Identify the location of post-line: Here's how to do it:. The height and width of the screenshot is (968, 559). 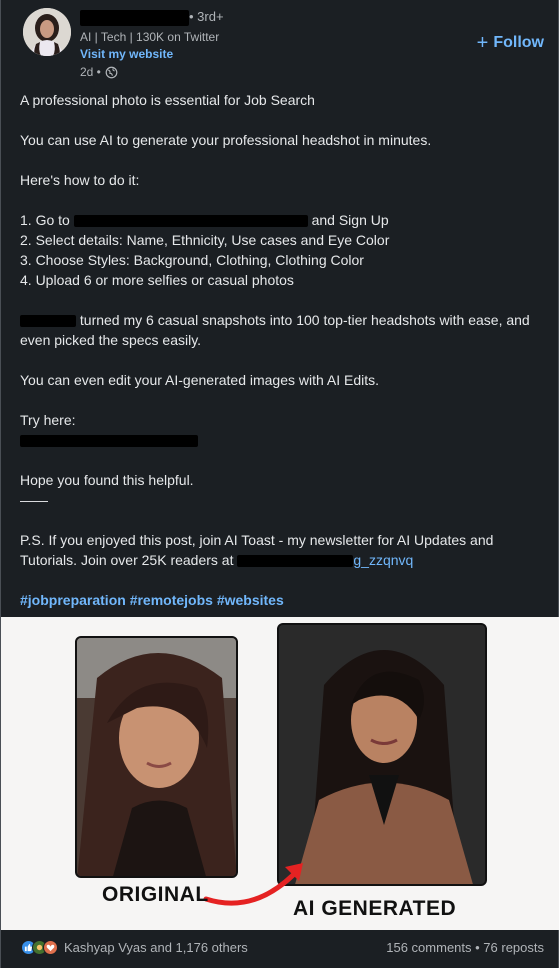
(80, 180).